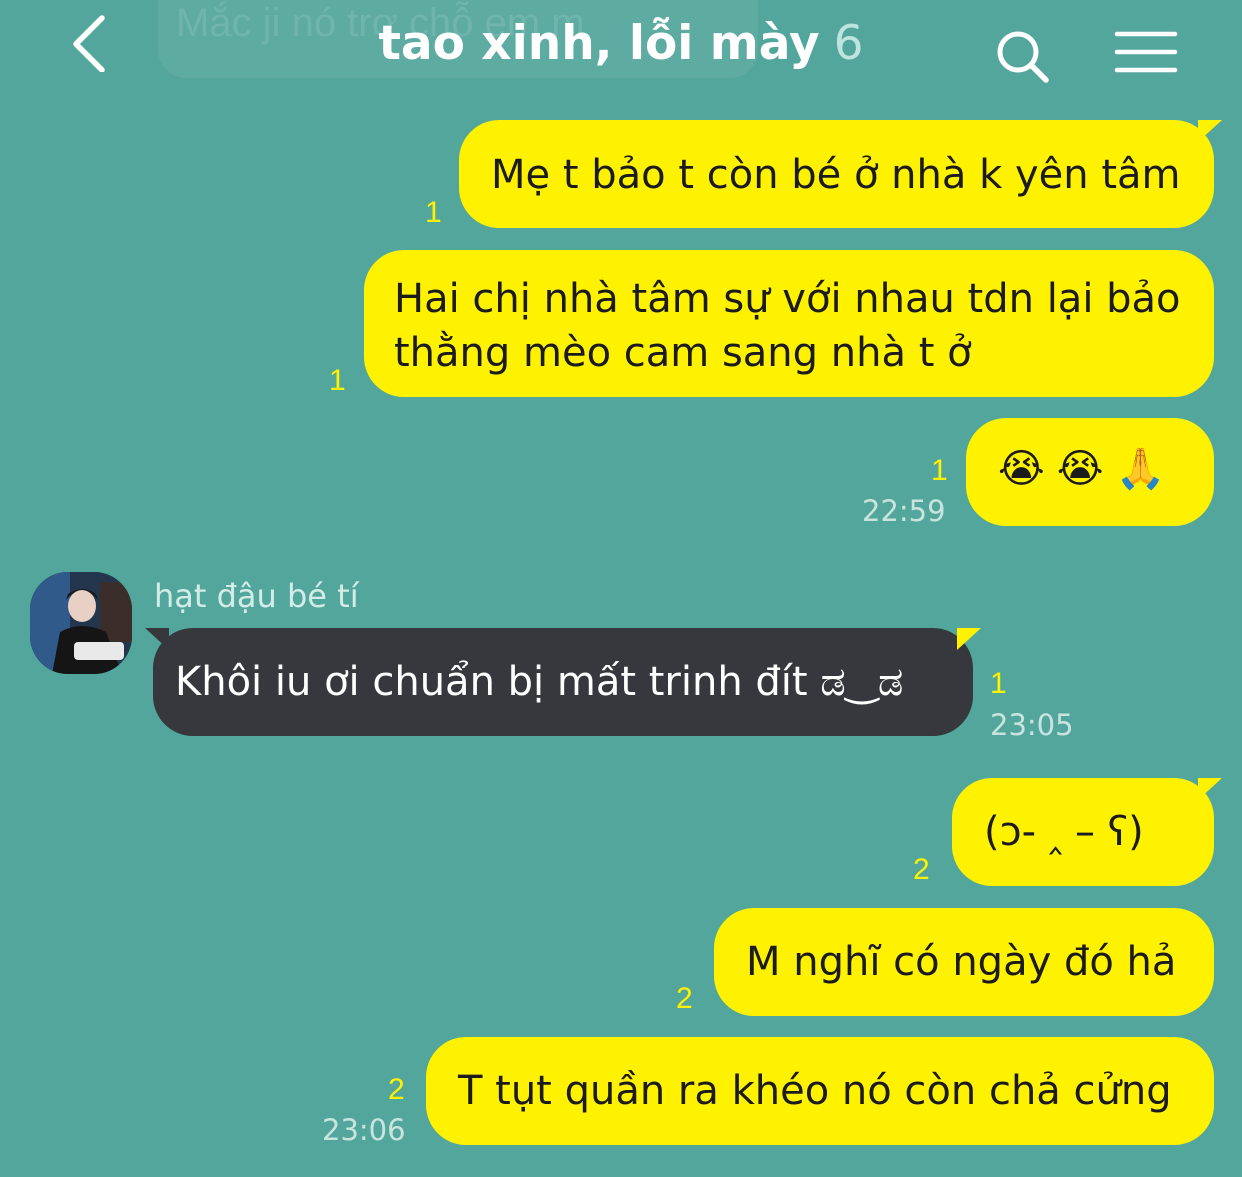 The image size is (1242, 1177). I want to click on message-timestamp: 22:59, so click(904, 511).